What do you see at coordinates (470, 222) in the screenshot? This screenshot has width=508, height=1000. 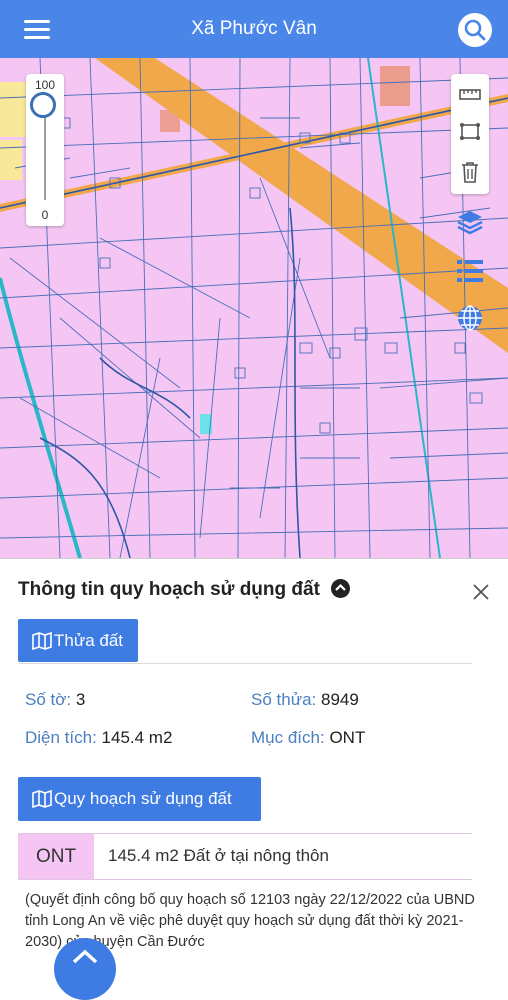 I see `layers-icon` at bounding box center [470, 222].